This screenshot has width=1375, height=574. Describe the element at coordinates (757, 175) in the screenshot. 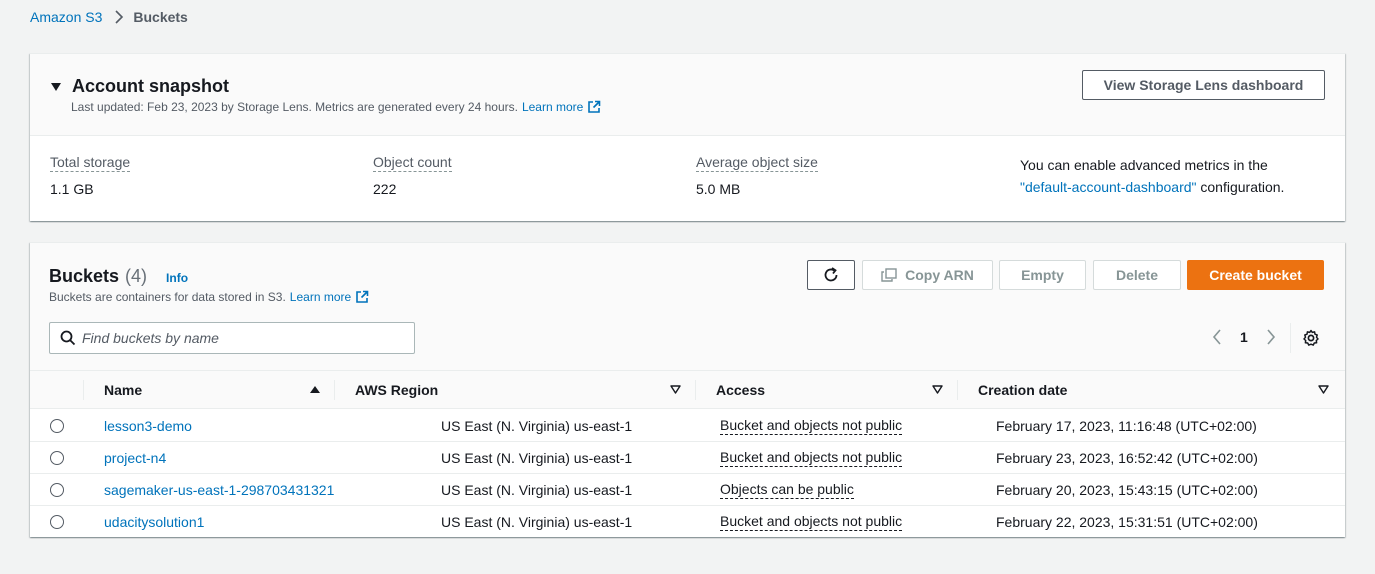

I see `metric-average-object-size: Average object size 5.0 MB` at that location.